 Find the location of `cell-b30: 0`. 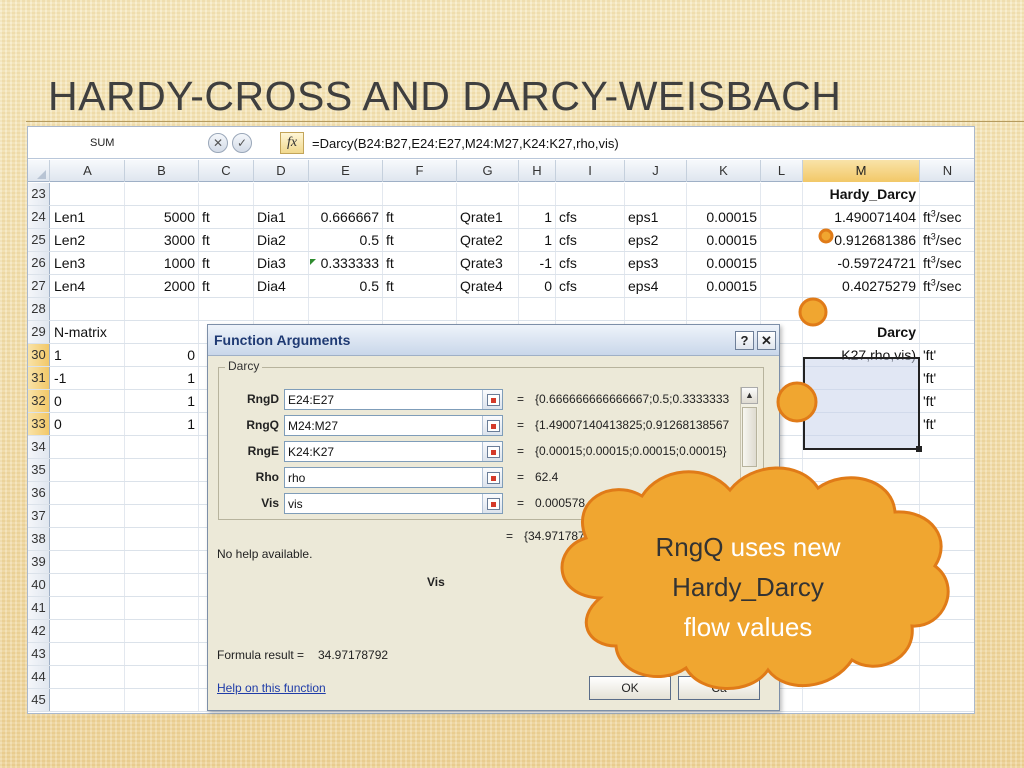

cell-b30: 0 is located at coordinates (162, 355).